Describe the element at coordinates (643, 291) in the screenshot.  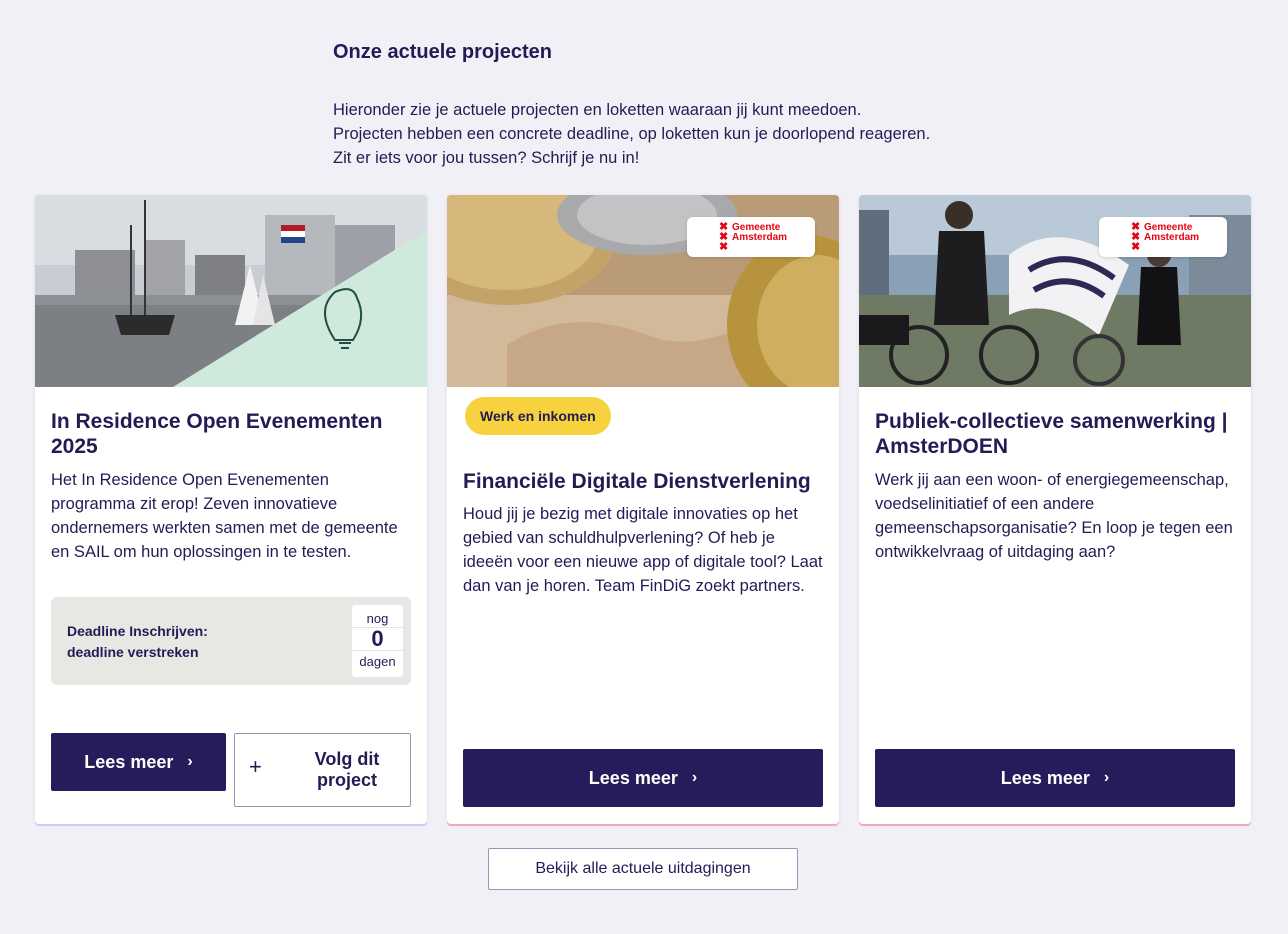
I see `card-image-coins: ✖ ✖ ✖ Gemeente Amsterdam` at that location.